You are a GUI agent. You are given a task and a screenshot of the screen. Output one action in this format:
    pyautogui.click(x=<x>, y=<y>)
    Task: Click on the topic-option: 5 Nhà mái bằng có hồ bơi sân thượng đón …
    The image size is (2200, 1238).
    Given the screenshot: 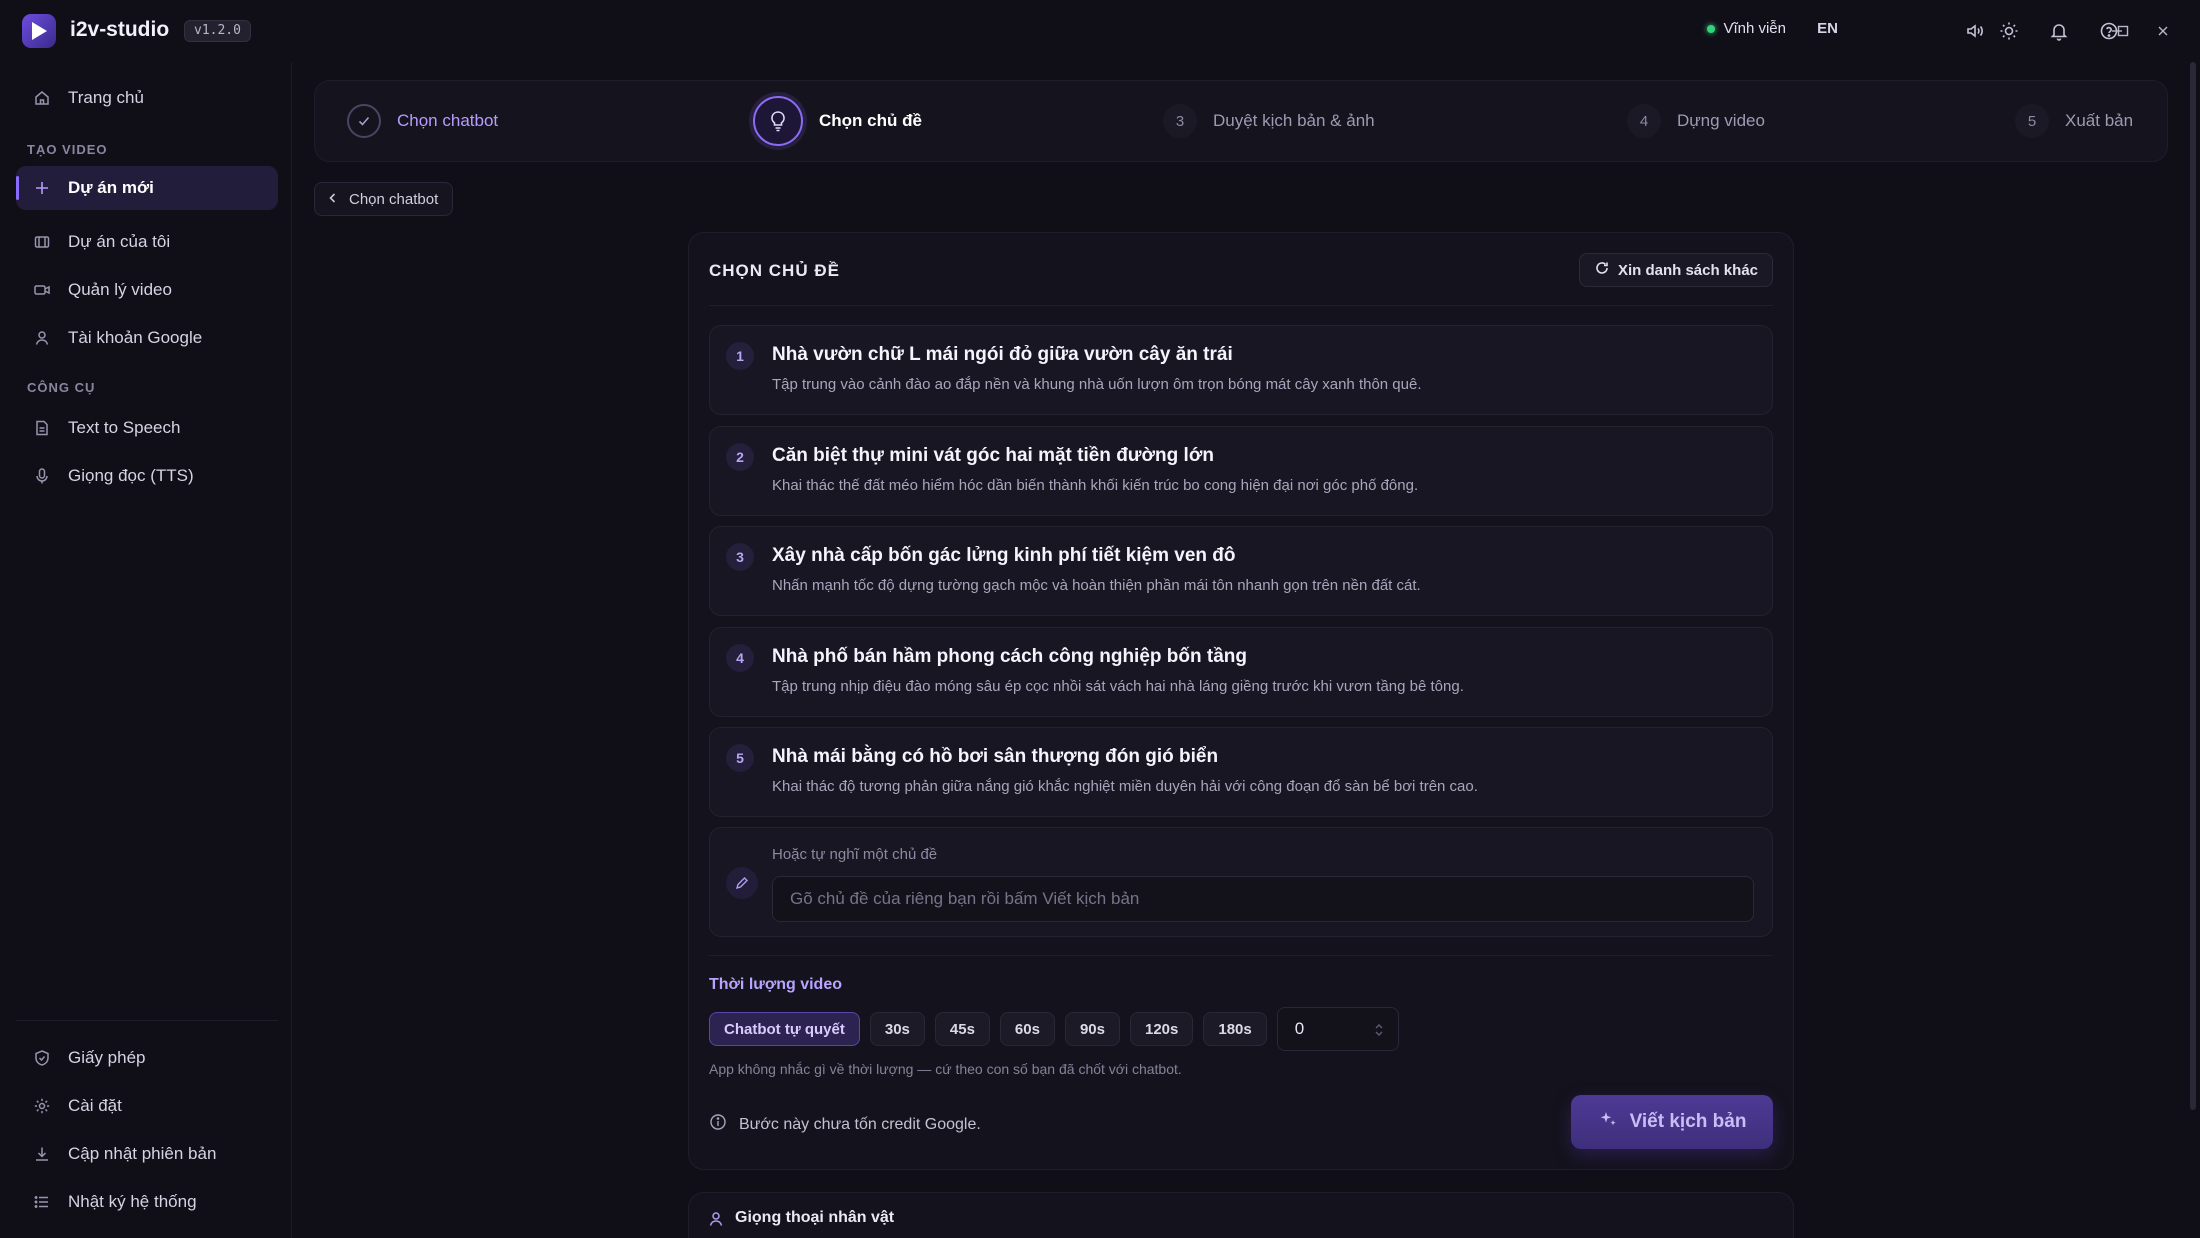 What is the action you would take?
    pyautogui.click(x=1241, y=772)
    